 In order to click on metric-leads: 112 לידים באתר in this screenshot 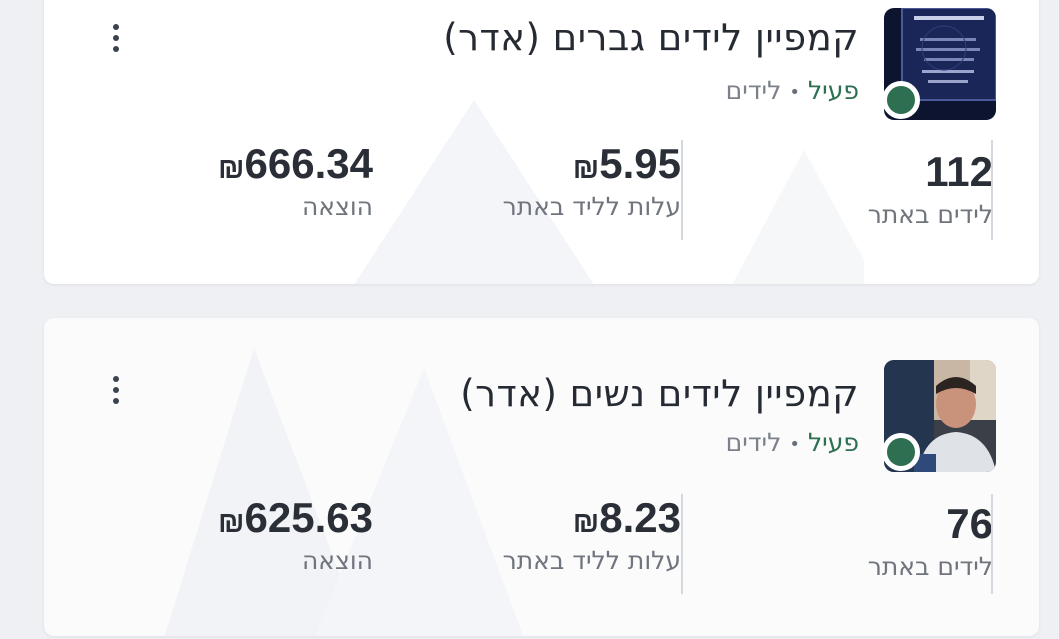, I will do `click(930, 188)`.